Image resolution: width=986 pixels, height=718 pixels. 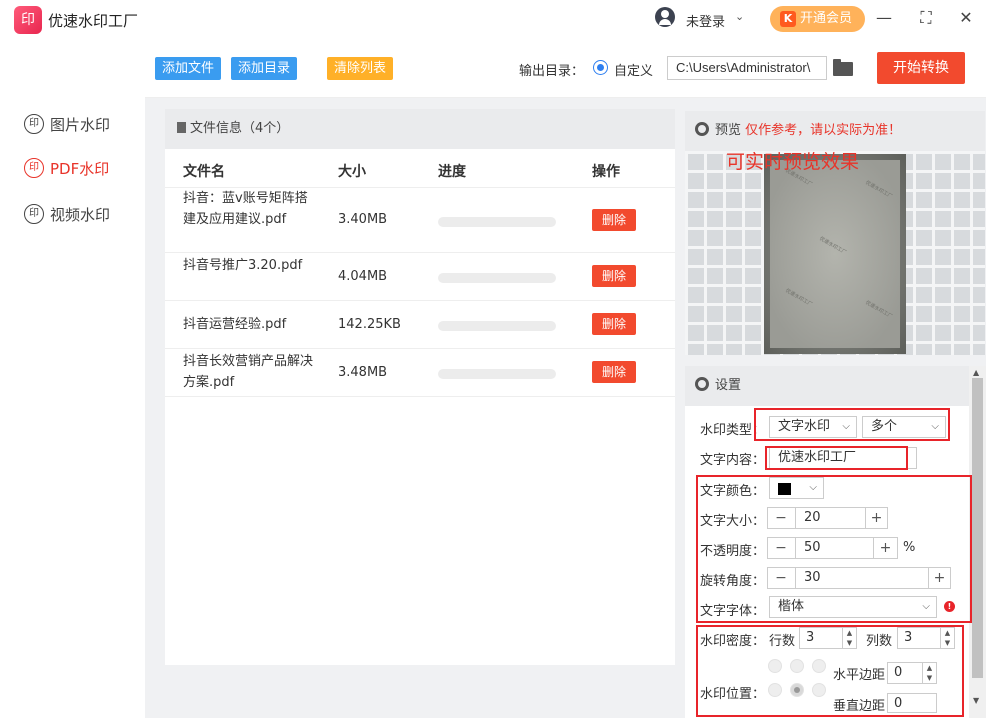 What do you see at coordinates (739, 16) in the screenshot?
I see `chevron-down-icon: ⌄` at bounding box center [739, 16].